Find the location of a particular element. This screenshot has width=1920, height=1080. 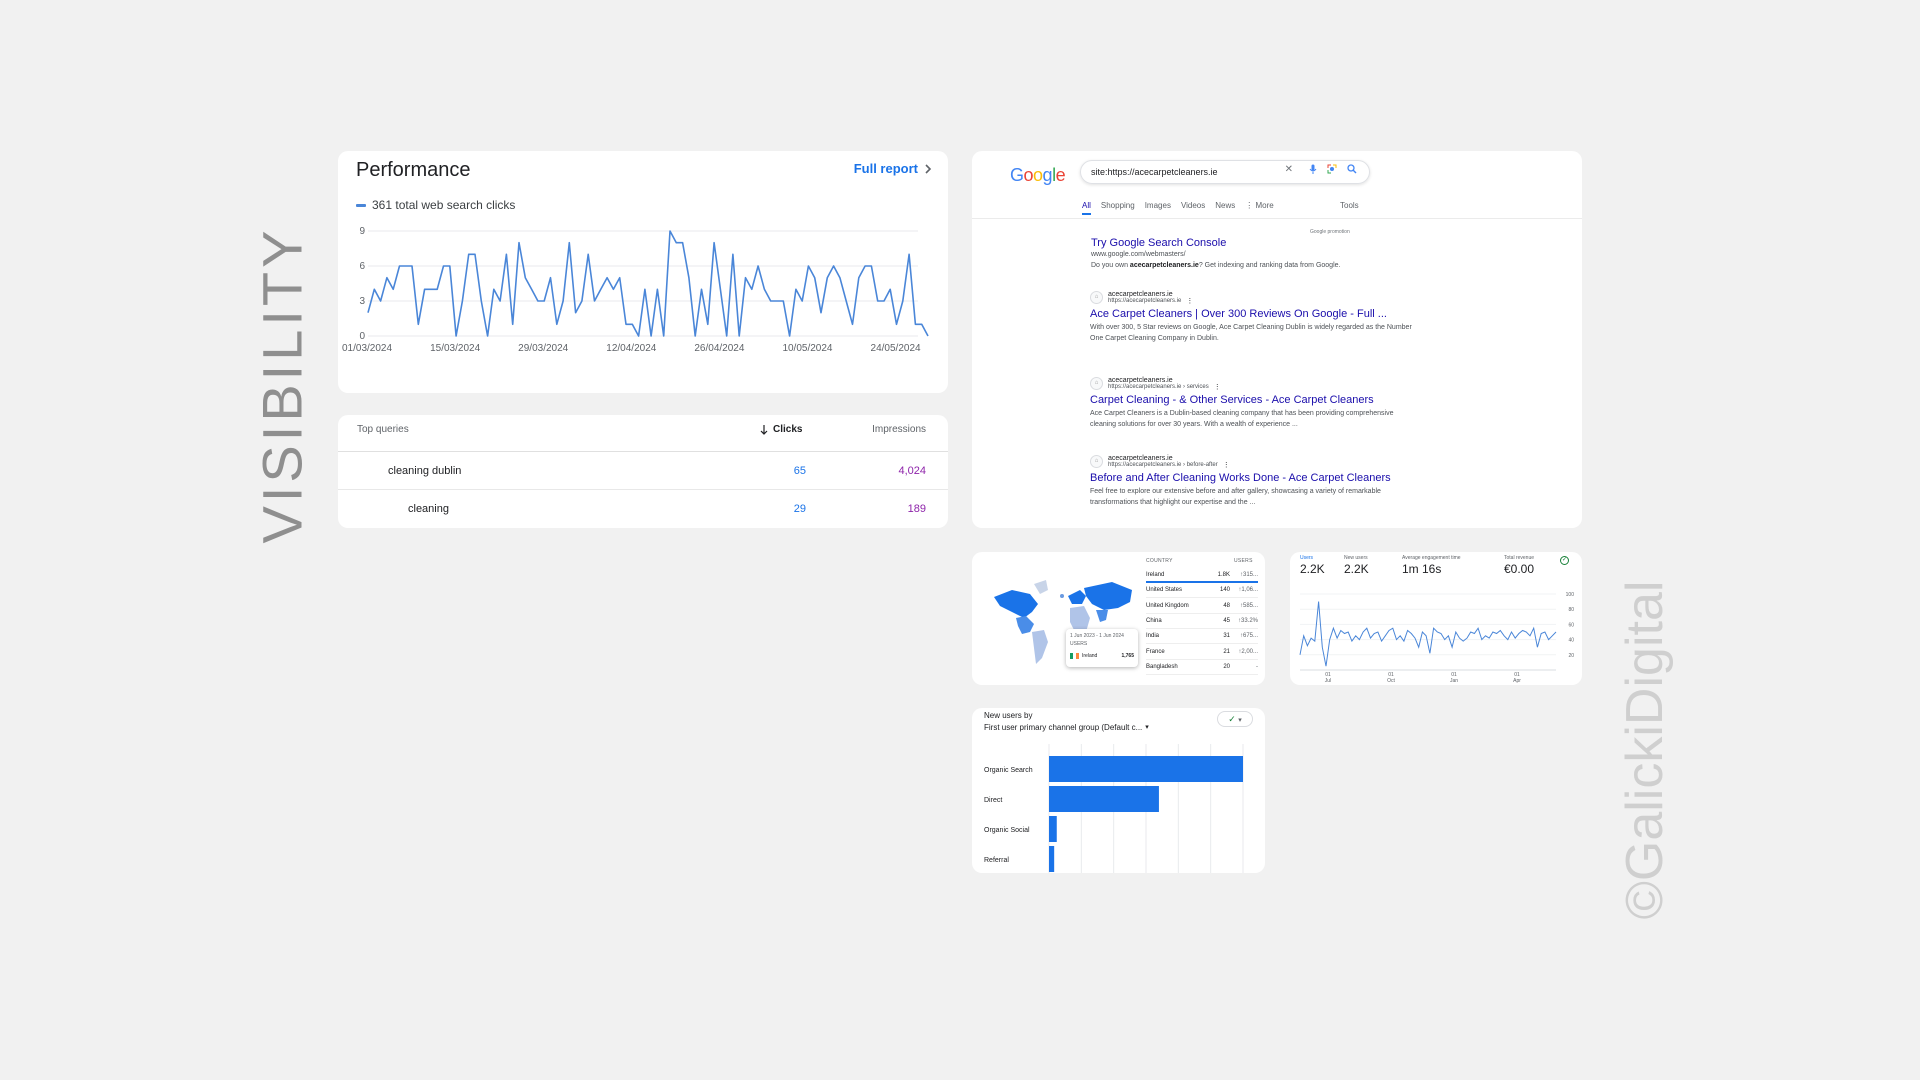

lens-icon is located at coordinates (1332, 170).